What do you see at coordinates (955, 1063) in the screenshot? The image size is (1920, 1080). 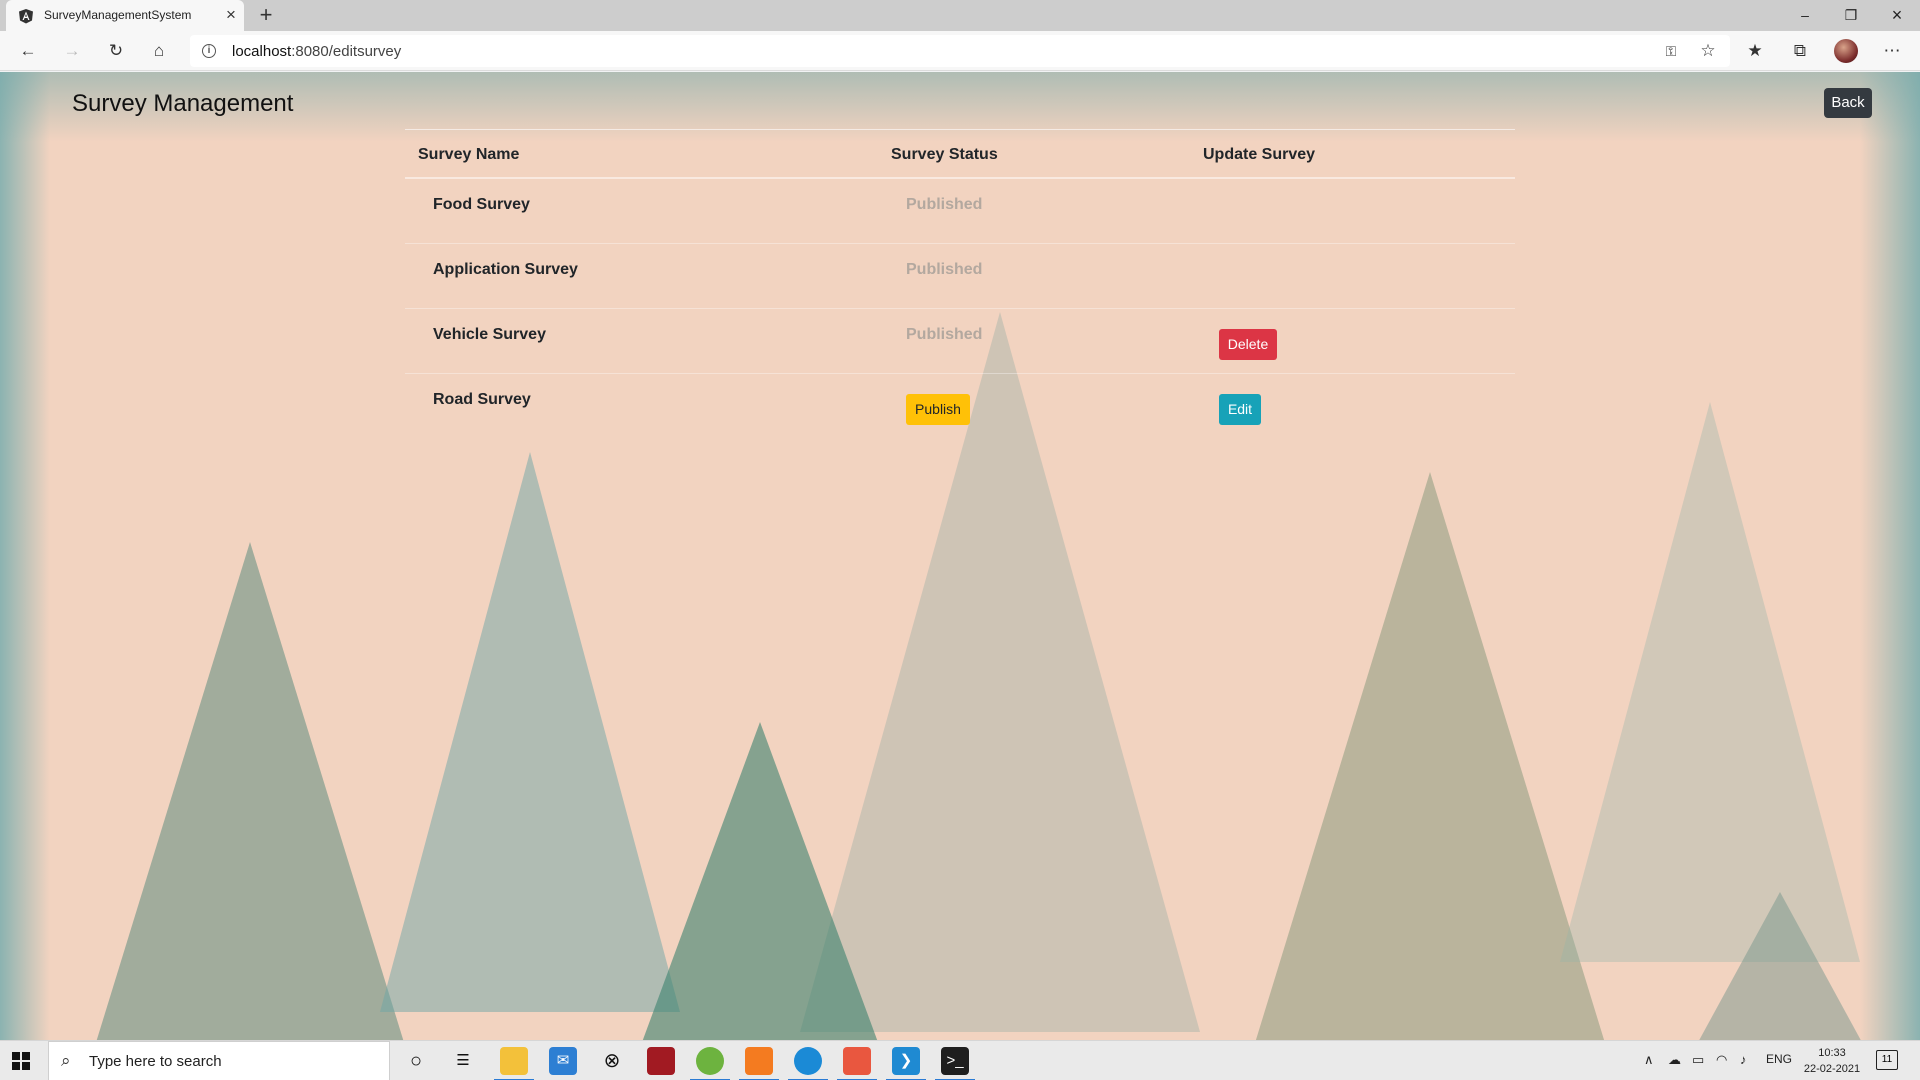 I see `terminal-icon: >_` at bounding box center [955, 1063].